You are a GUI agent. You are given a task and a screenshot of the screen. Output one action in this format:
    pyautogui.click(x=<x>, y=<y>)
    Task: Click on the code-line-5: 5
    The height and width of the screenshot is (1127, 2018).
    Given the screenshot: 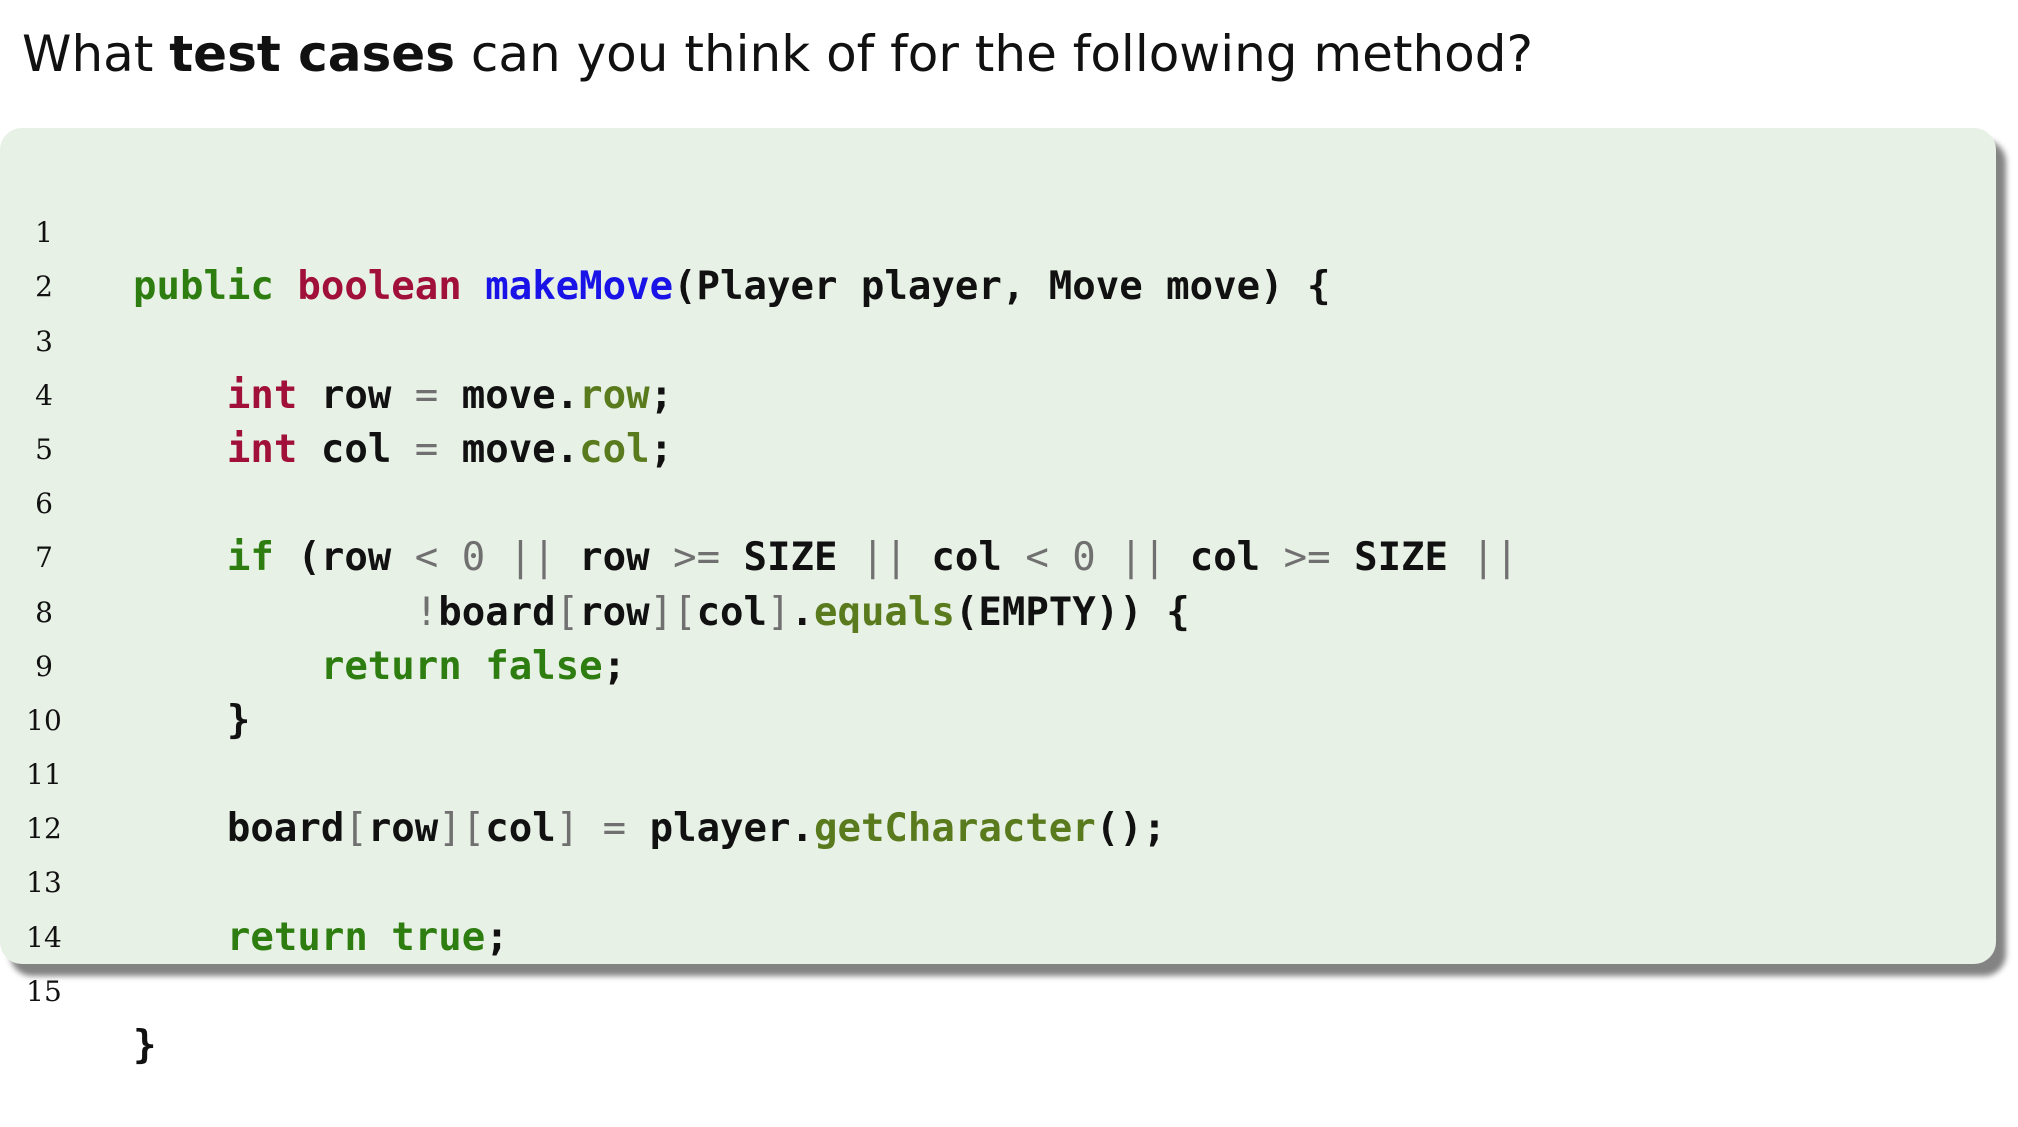 What is the action you would take?
    pyautogui.click(x=998, y=417)
    